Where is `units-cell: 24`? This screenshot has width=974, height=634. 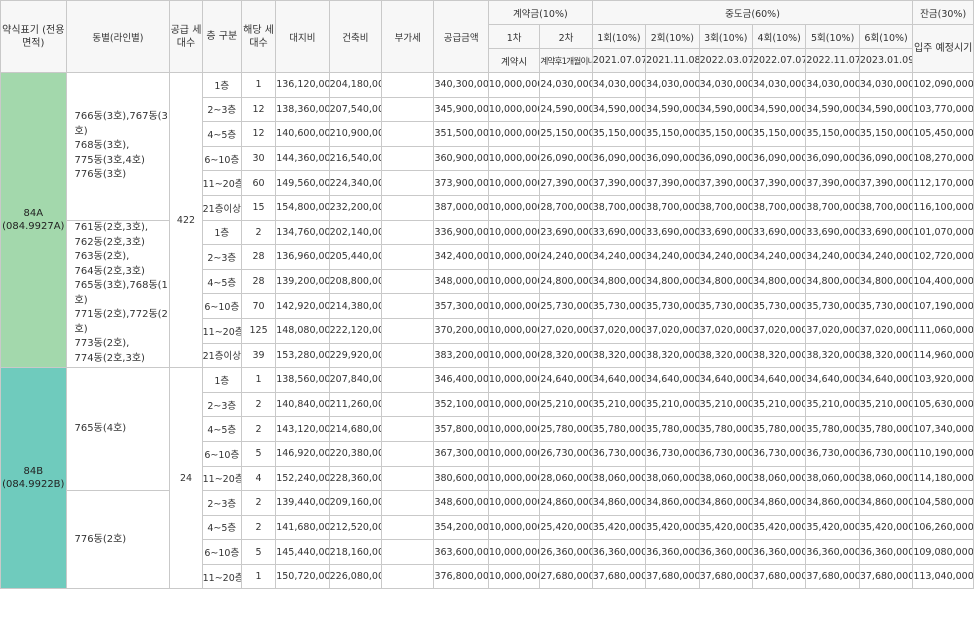
units-cell: 24 is located at coordinates (186, 478).